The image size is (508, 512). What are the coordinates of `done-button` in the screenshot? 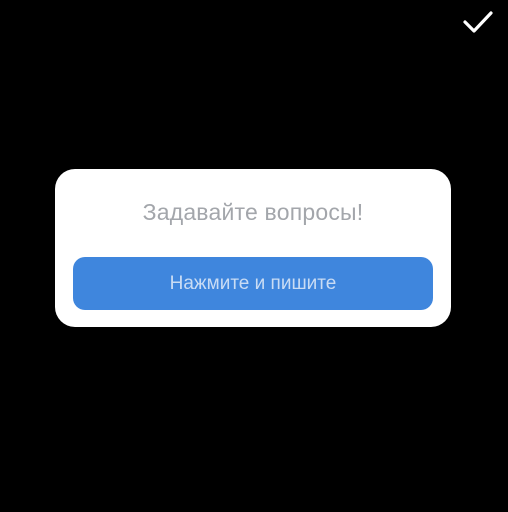 It's located at (478, 22).